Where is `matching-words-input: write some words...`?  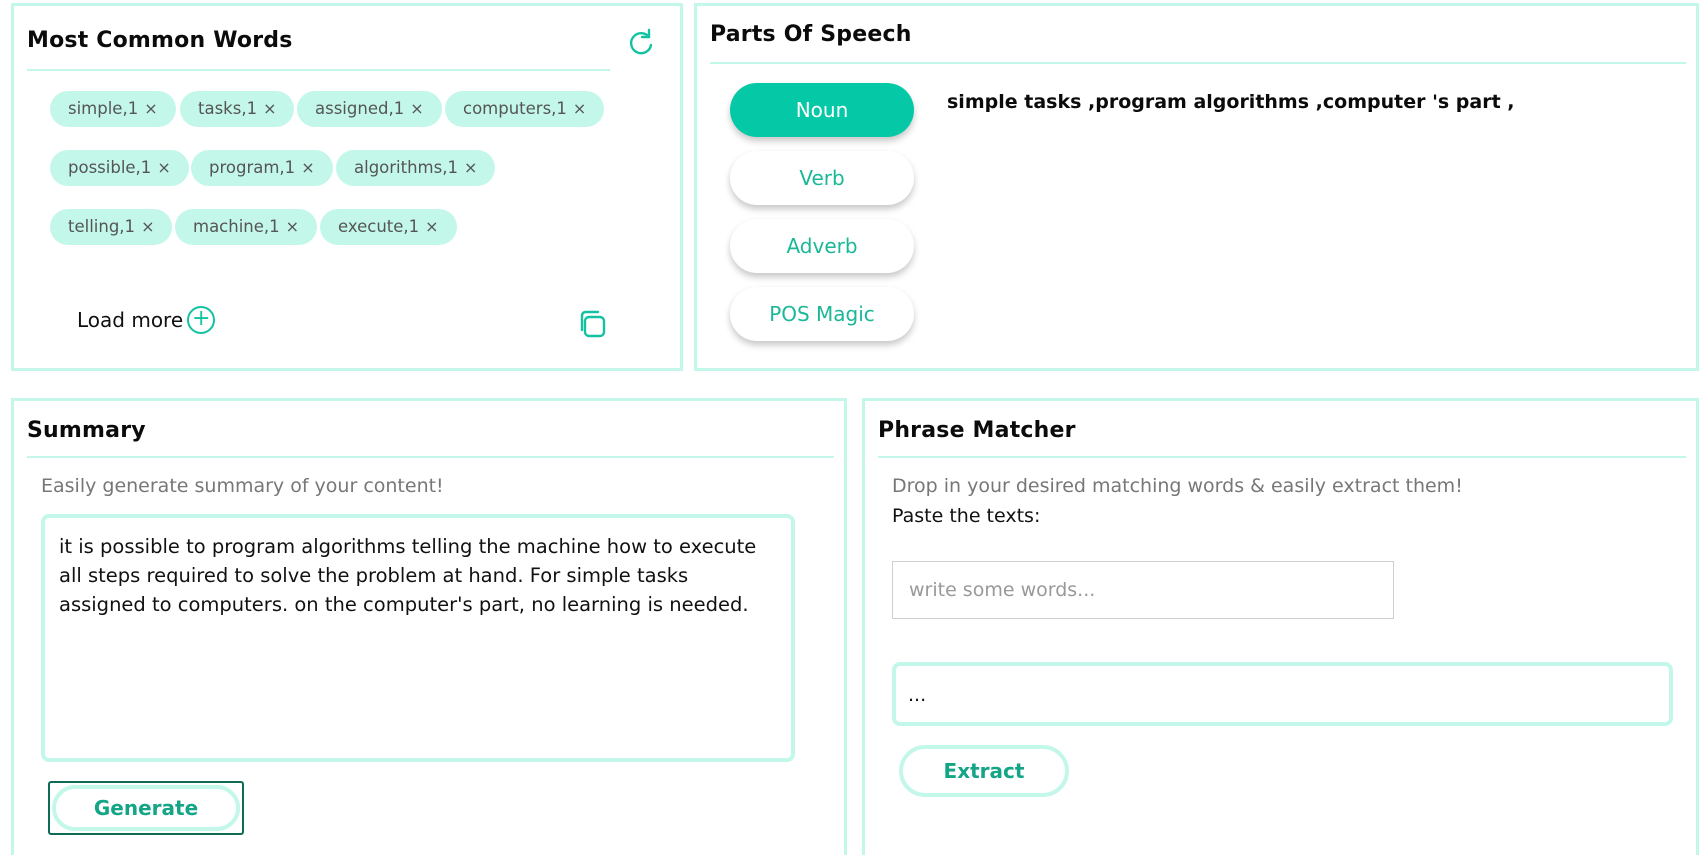 matching-words-input: write some words... is located at coordinates (1143, 590).